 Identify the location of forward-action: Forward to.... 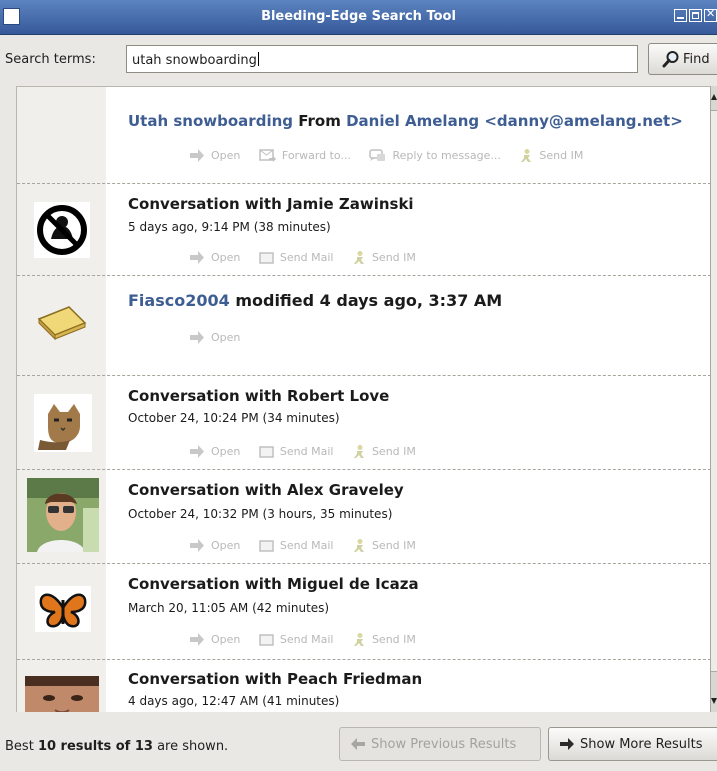
(305, 157).